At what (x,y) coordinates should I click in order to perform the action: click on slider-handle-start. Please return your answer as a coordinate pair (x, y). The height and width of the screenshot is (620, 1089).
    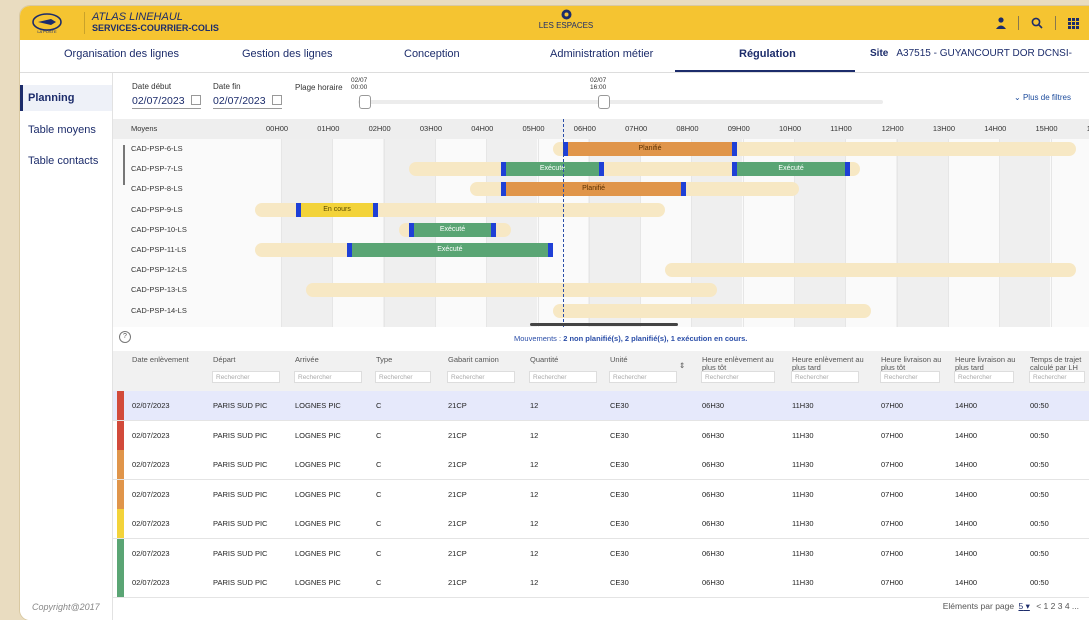
    Looking at the image, I should click on (365, 102).